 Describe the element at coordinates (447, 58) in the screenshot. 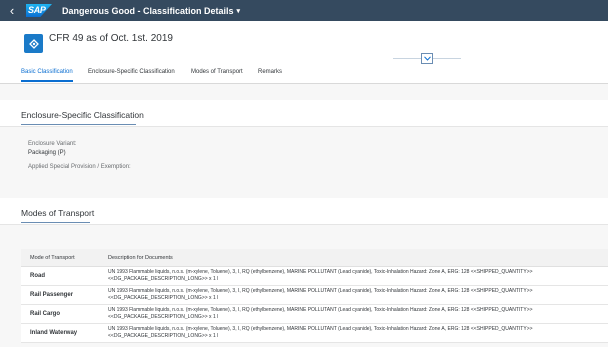

I see `header-divider-right` at that location.